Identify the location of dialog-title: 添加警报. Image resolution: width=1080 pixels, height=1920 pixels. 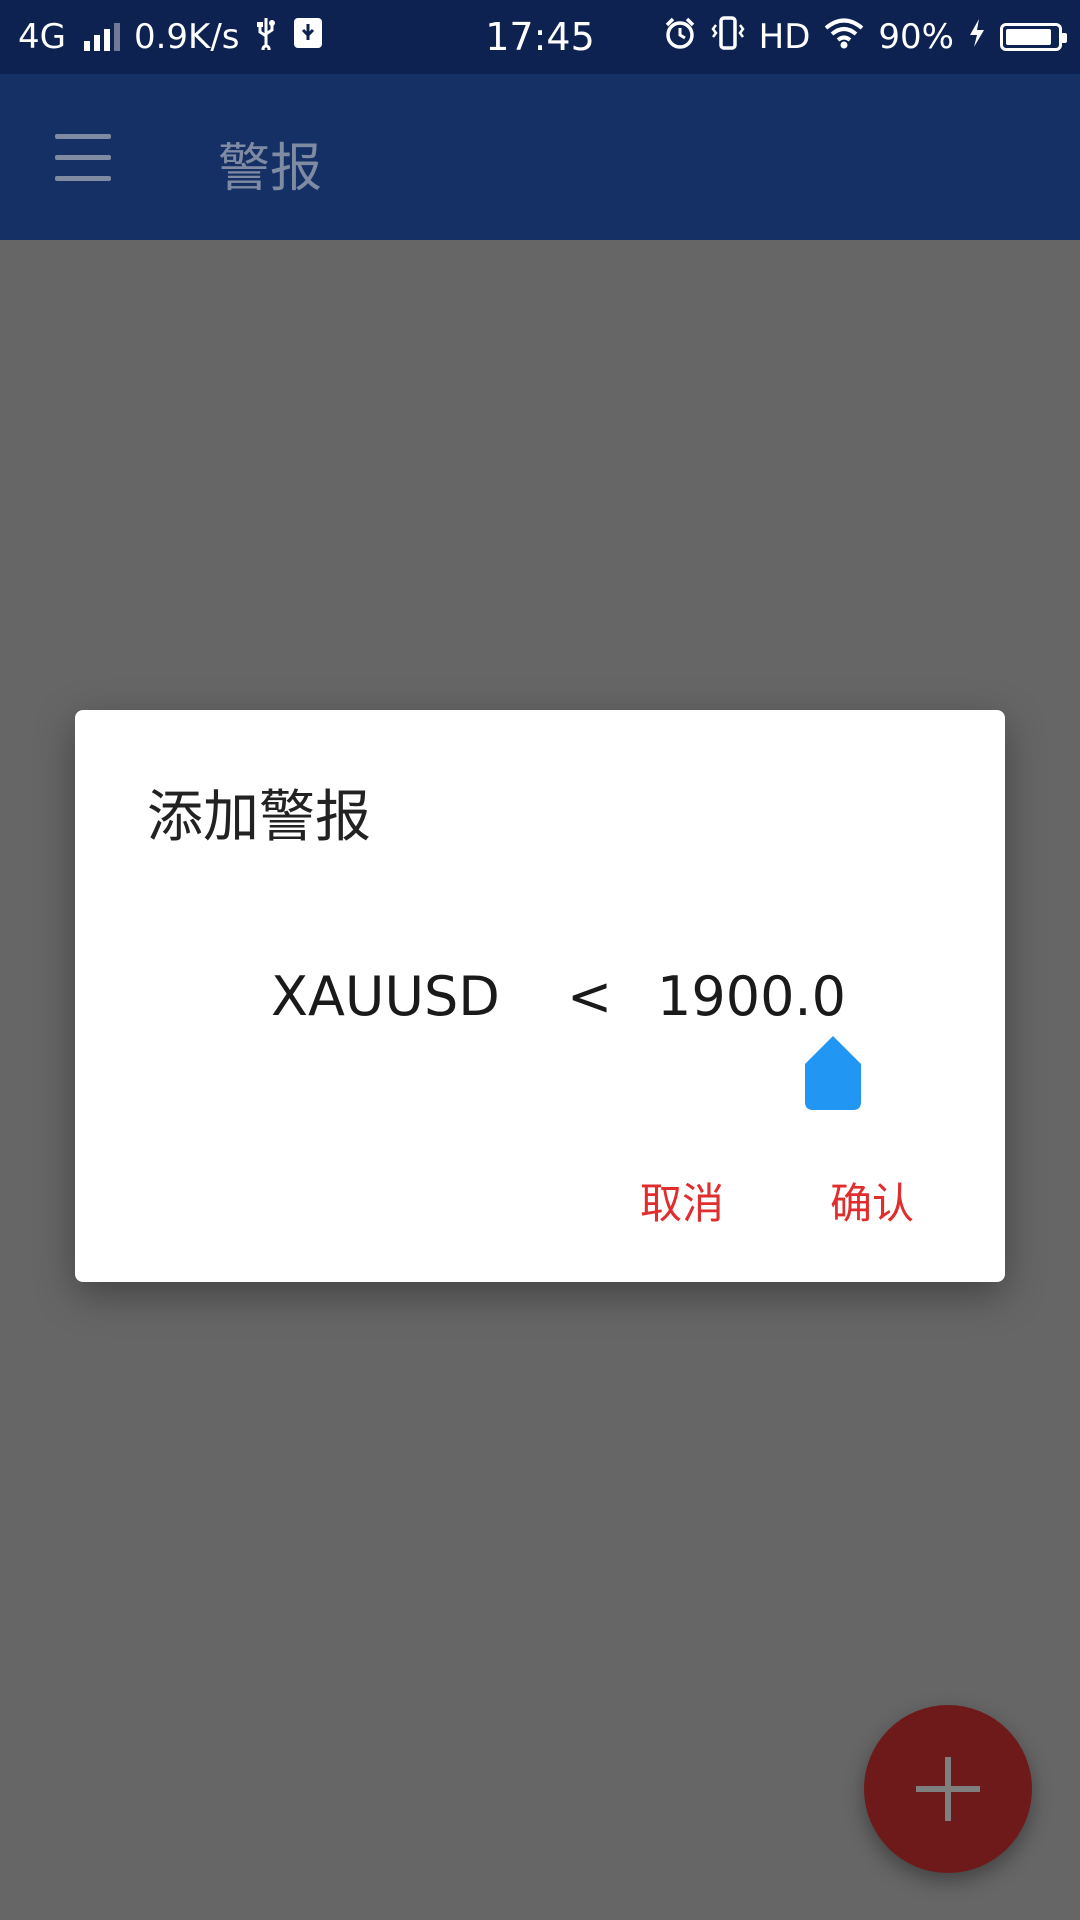
(259, 817).